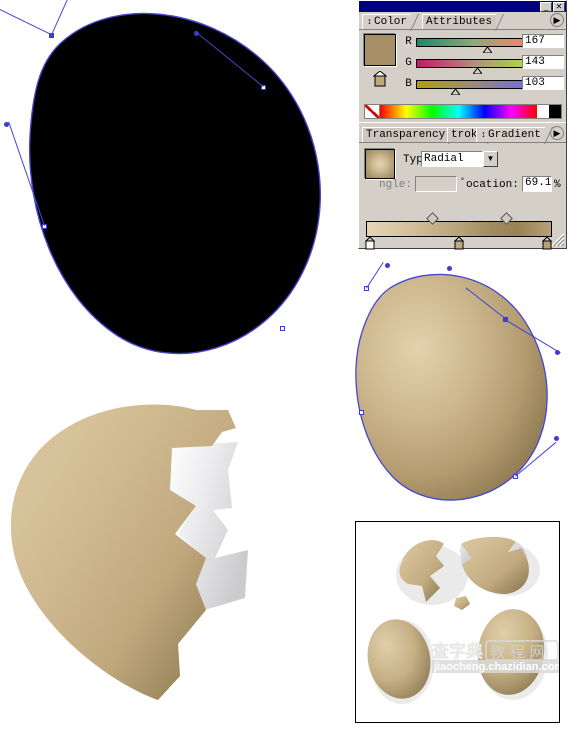 Image resolution: width=567 pixels, height=735 pixels. I want to click on tab-transparency-label: Transparency, so click(406, 135).